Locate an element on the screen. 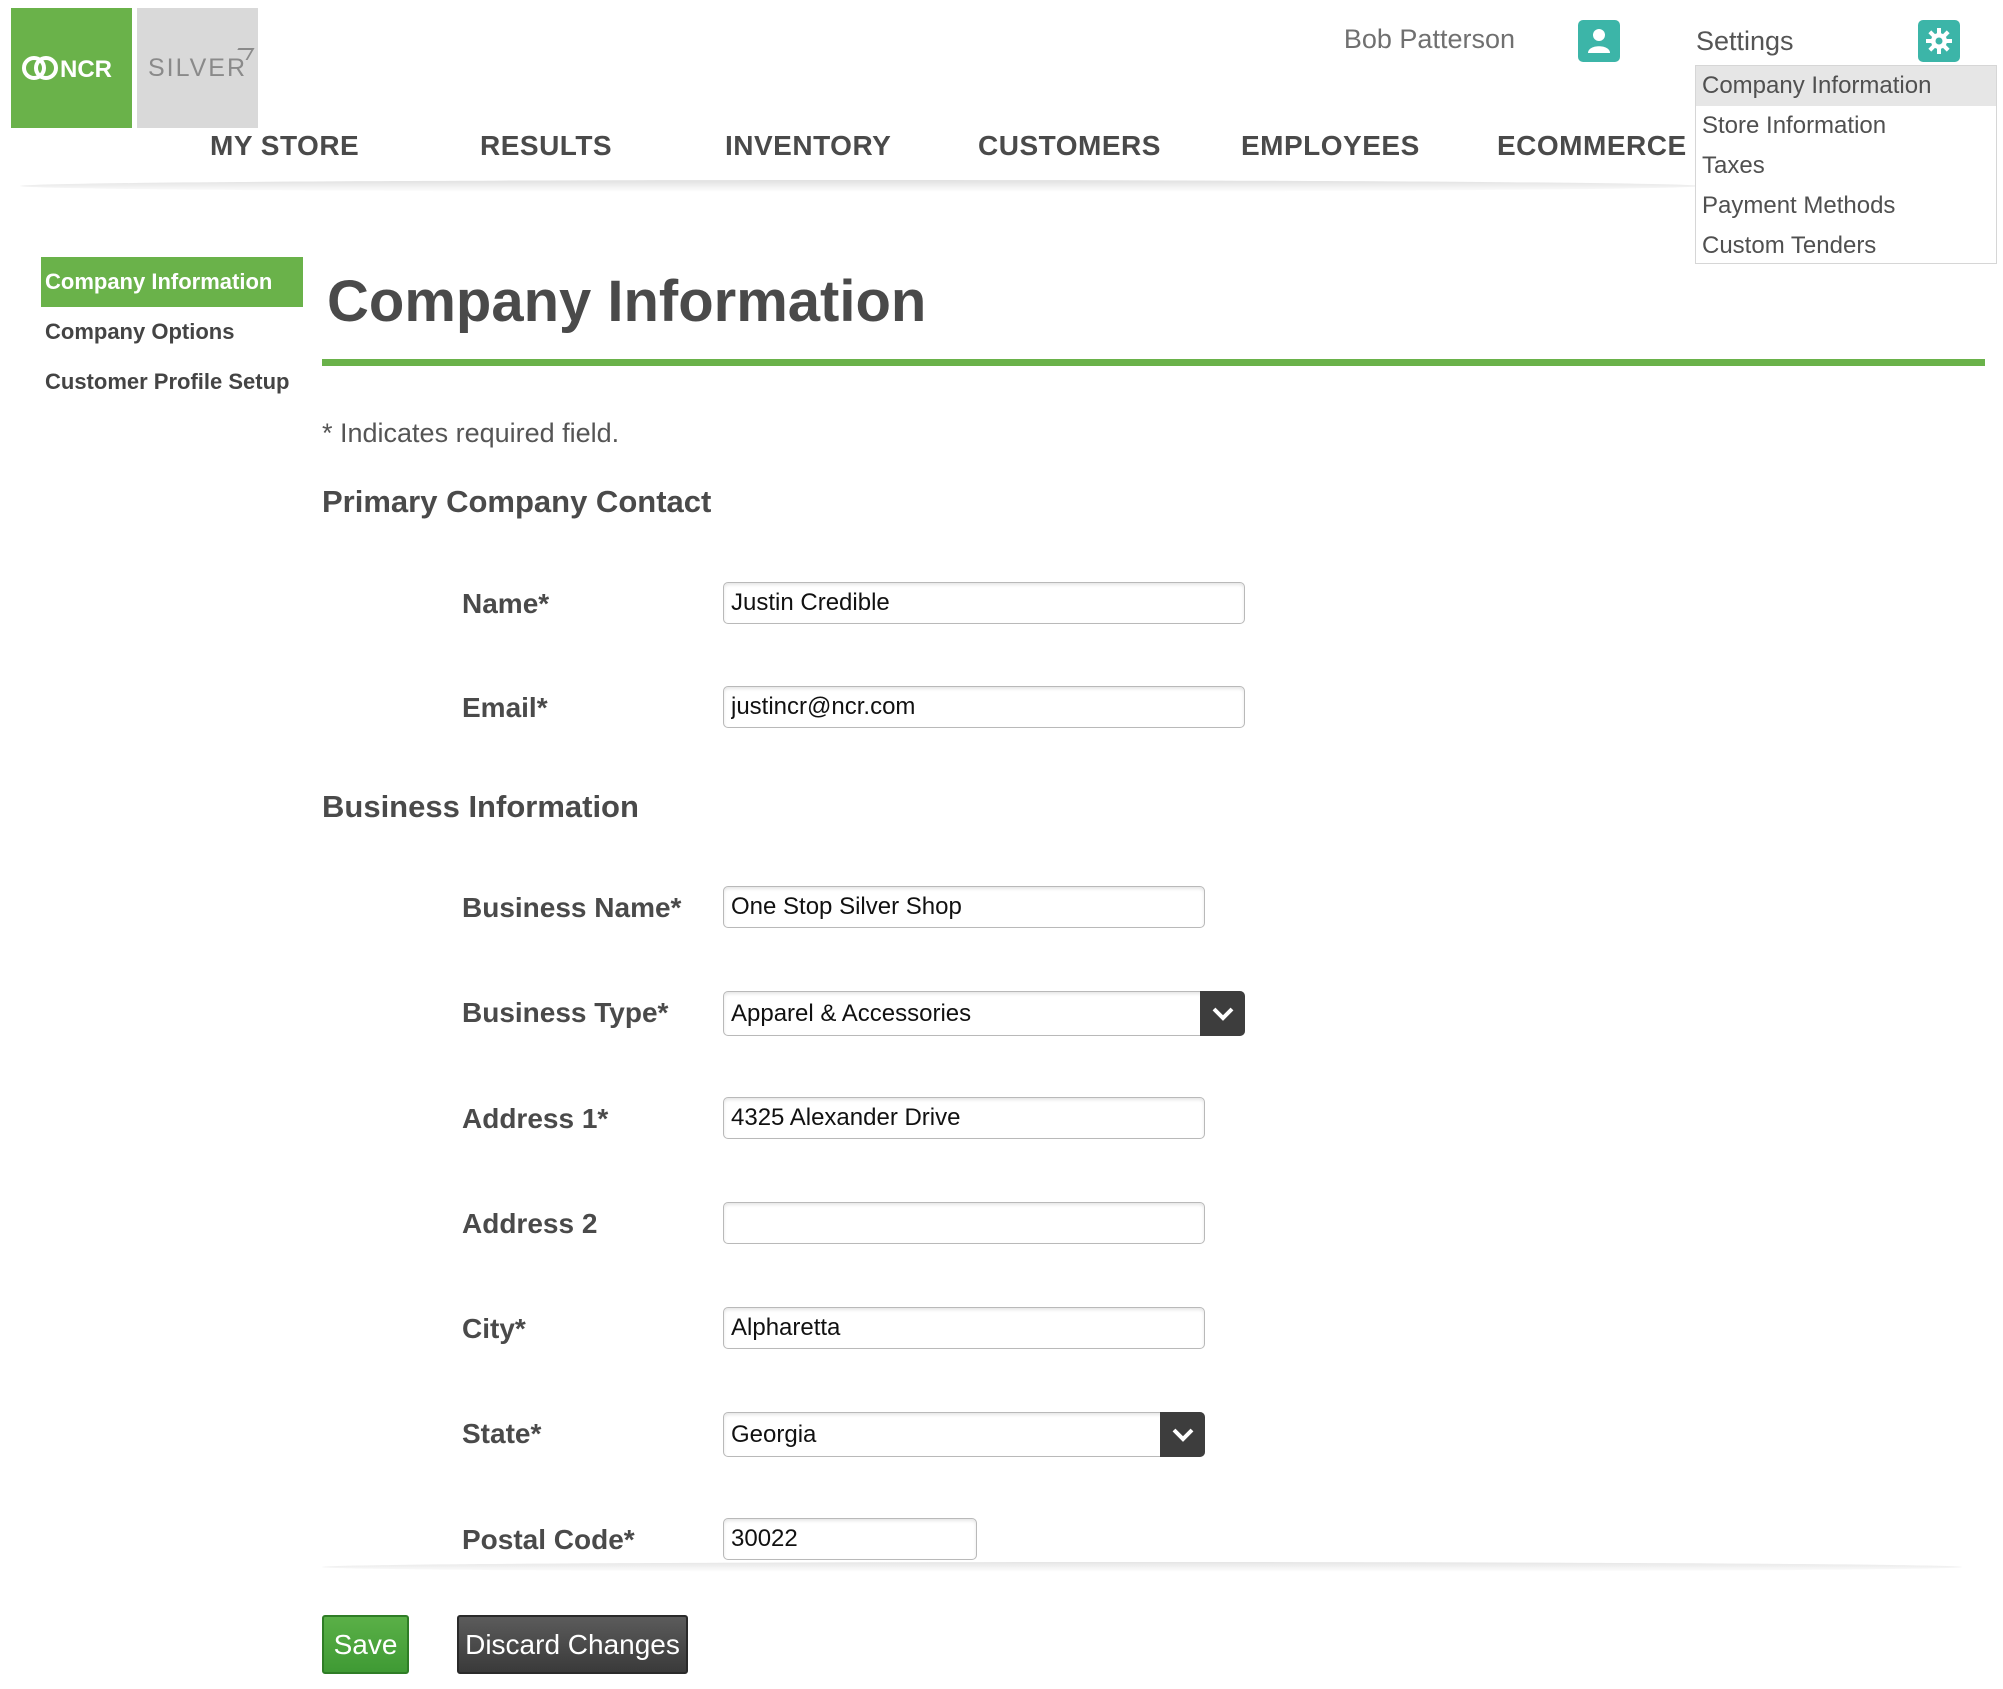 Image resolution: width=2003 pixels, height=1689 pixels. user-name: Bob Patterson is located at coordinates (1427, 39).